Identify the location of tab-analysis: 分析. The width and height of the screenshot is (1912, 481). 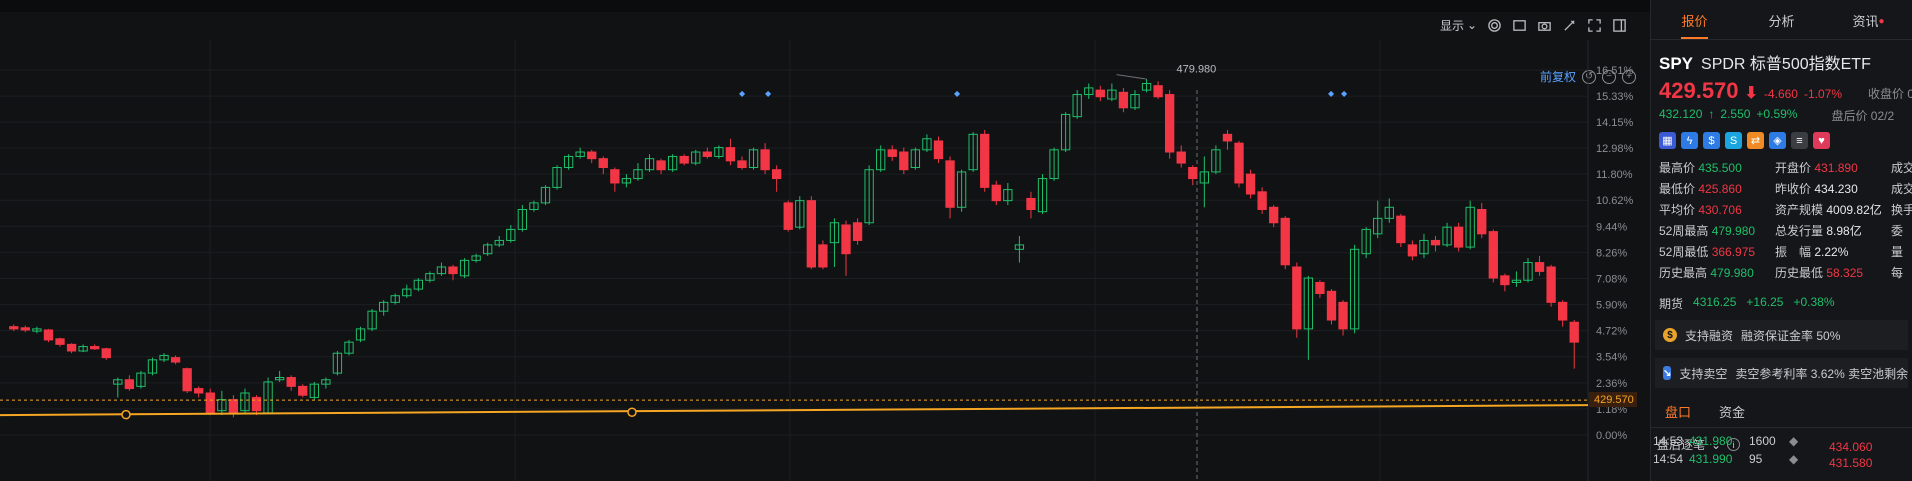
(1781, 19).